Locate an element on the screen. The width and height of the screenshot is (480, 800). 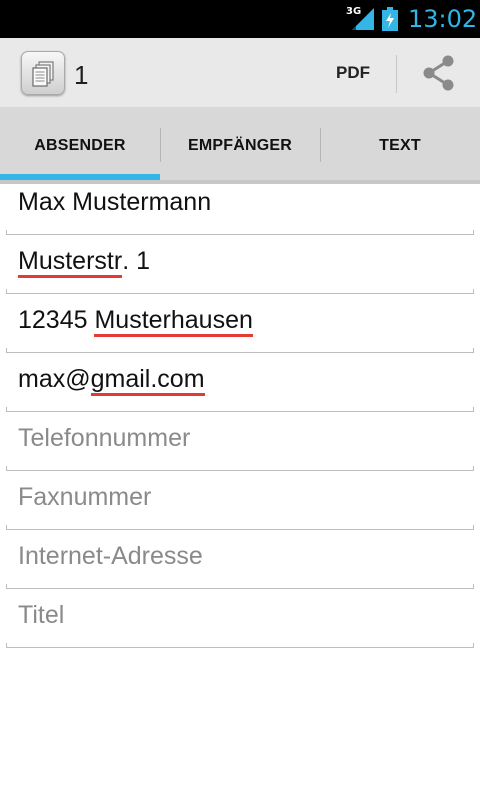
name-field: Max Mustermann is located at coordinates (240, 205).